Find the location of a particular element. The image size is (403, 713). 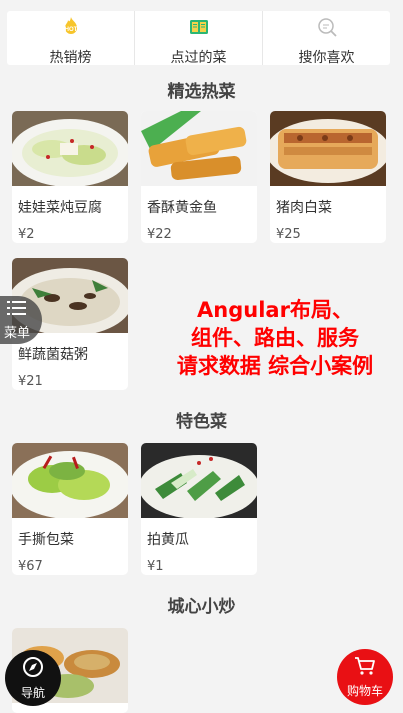

promo-line-3: 请求数据 综合小案例 is located at coordinates (275, 366).